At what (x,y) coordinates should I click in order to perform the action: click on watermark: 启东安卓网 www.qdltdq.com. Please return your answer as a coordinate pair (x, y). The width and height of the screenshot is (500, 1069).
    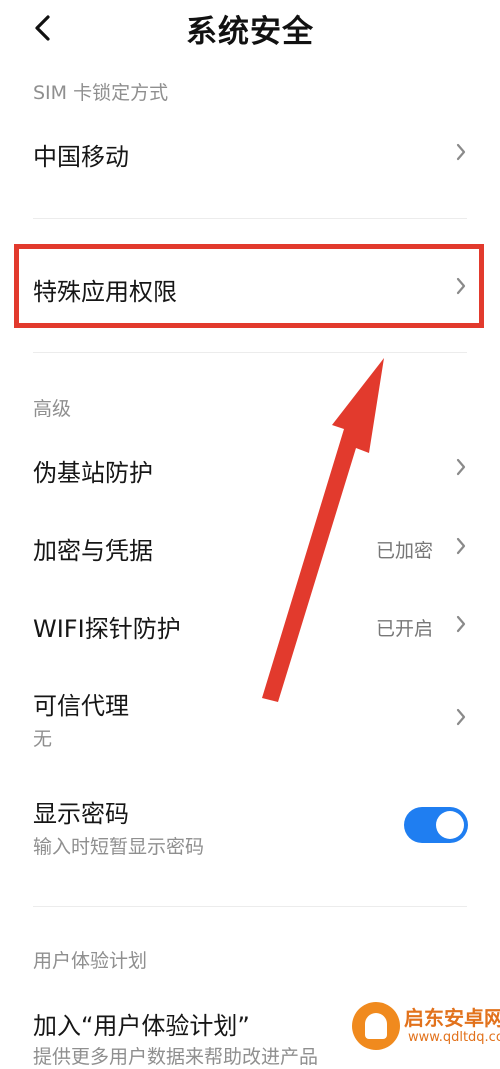
    Looking at the image, I should click on (426, 1026).